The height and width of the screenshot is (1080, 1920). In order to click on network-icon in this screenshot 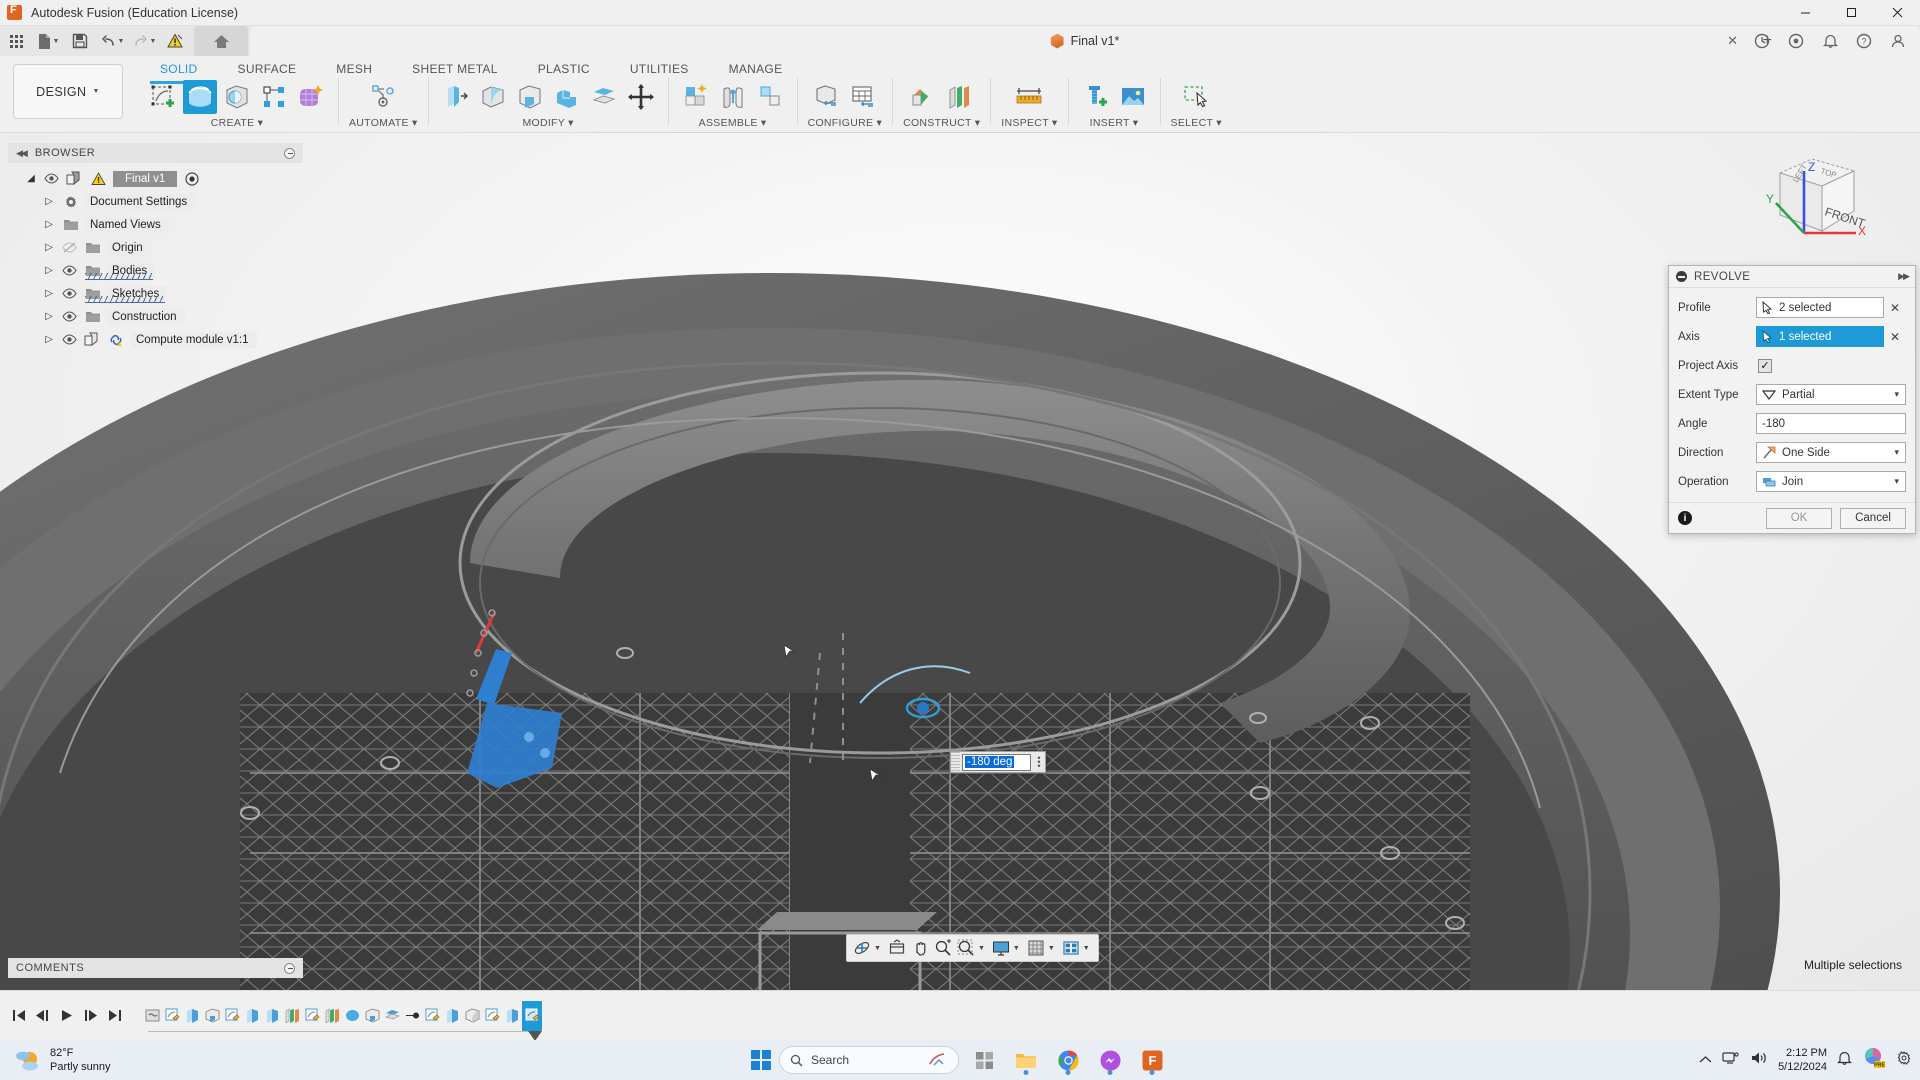, I will do `click(1731, 1060)`.